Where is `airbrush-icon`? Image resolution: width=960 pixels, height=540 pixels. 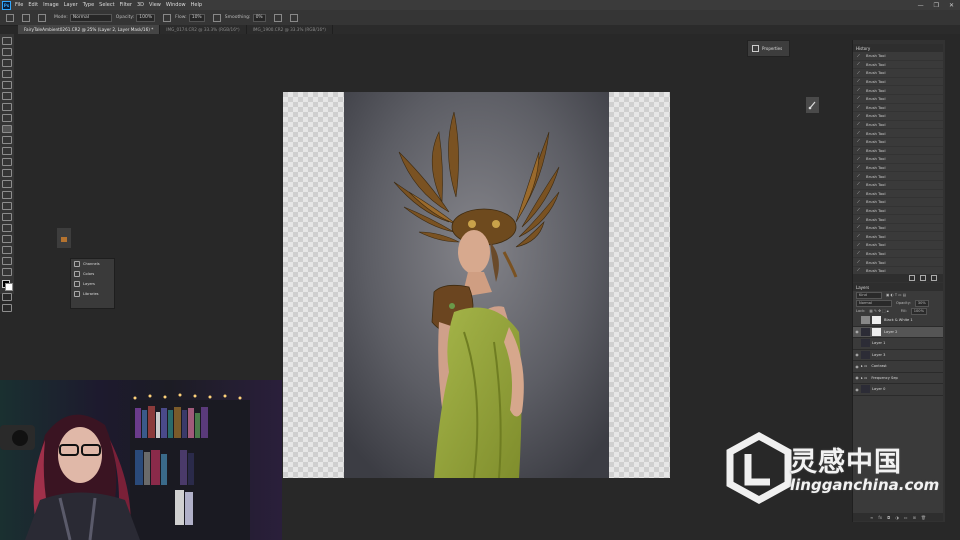
airbrush-icon is located at coordinates (216, 17).